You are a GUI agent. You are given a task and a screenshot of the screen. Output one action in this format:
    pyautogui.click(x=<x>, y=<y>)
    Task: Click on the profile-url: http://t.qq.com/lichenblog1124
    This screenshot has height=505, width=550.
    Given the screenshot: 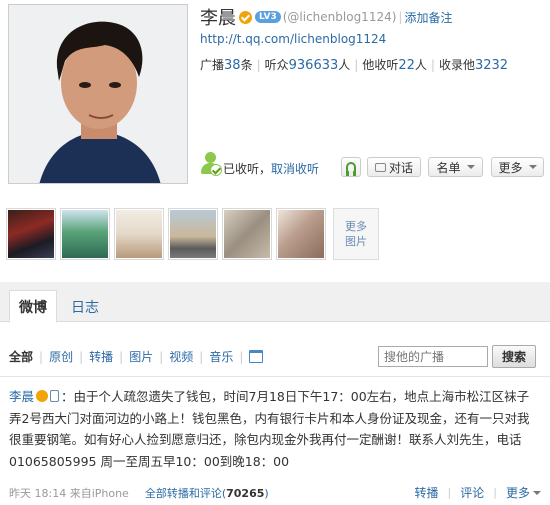 What is the action you would take?
    pyautogui.click(x=293, y=39)
    